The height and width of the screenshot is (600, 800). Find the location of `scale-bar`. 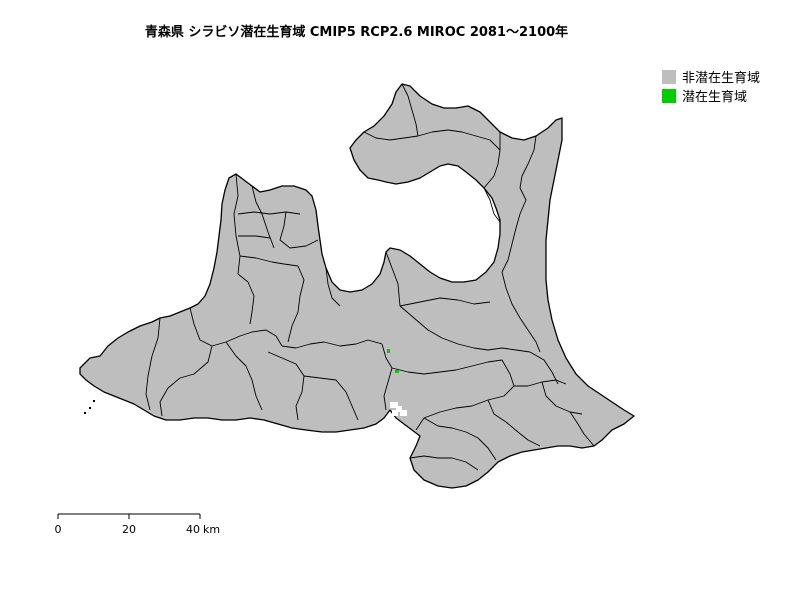

scale-bar is located at coordinates (129, 516).